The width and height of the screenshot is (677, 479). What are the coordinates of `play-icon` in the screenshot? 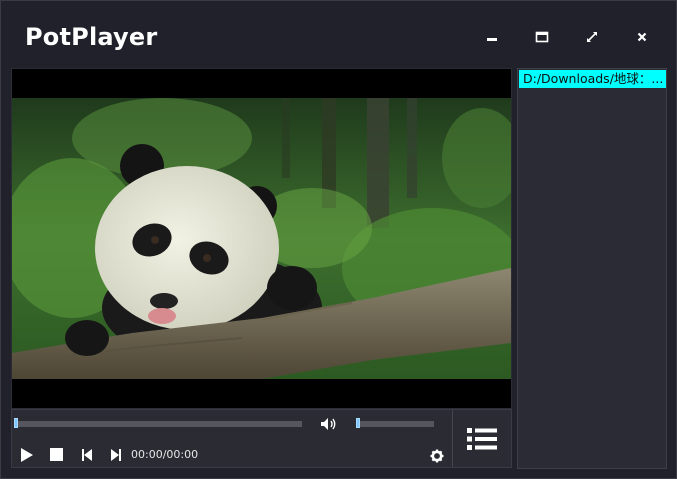 It's located at (27, 455).